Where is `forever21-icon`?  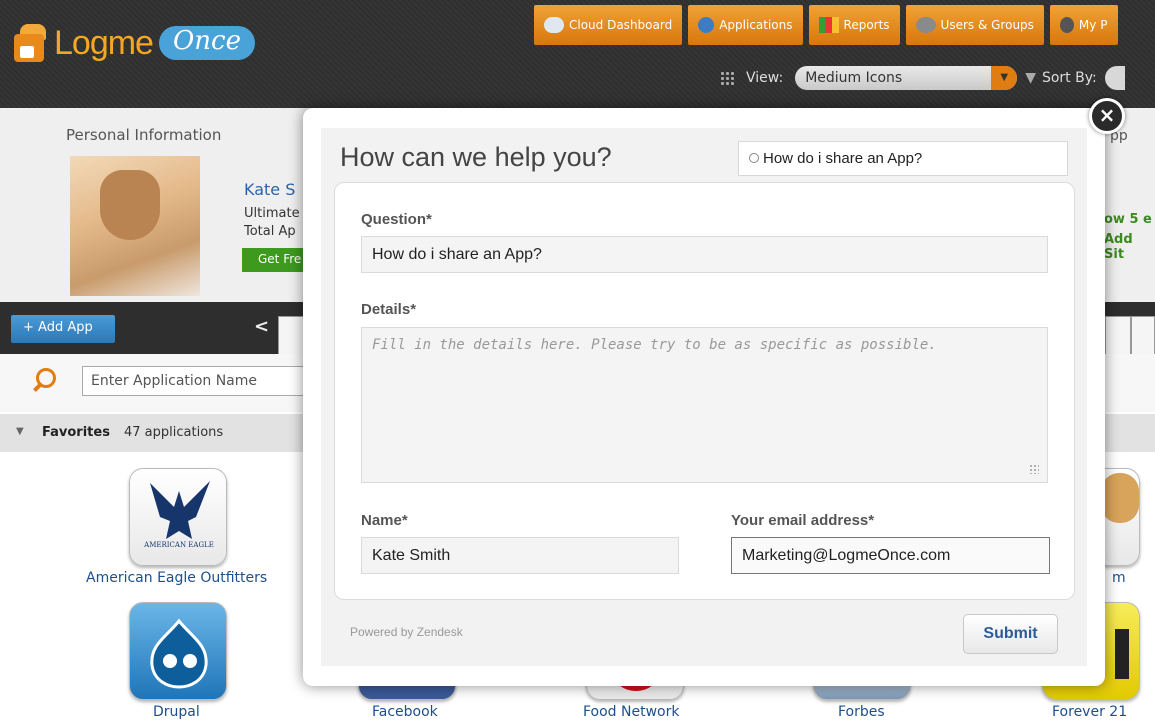
forever21-icon is located at coordinates (1122, 654).